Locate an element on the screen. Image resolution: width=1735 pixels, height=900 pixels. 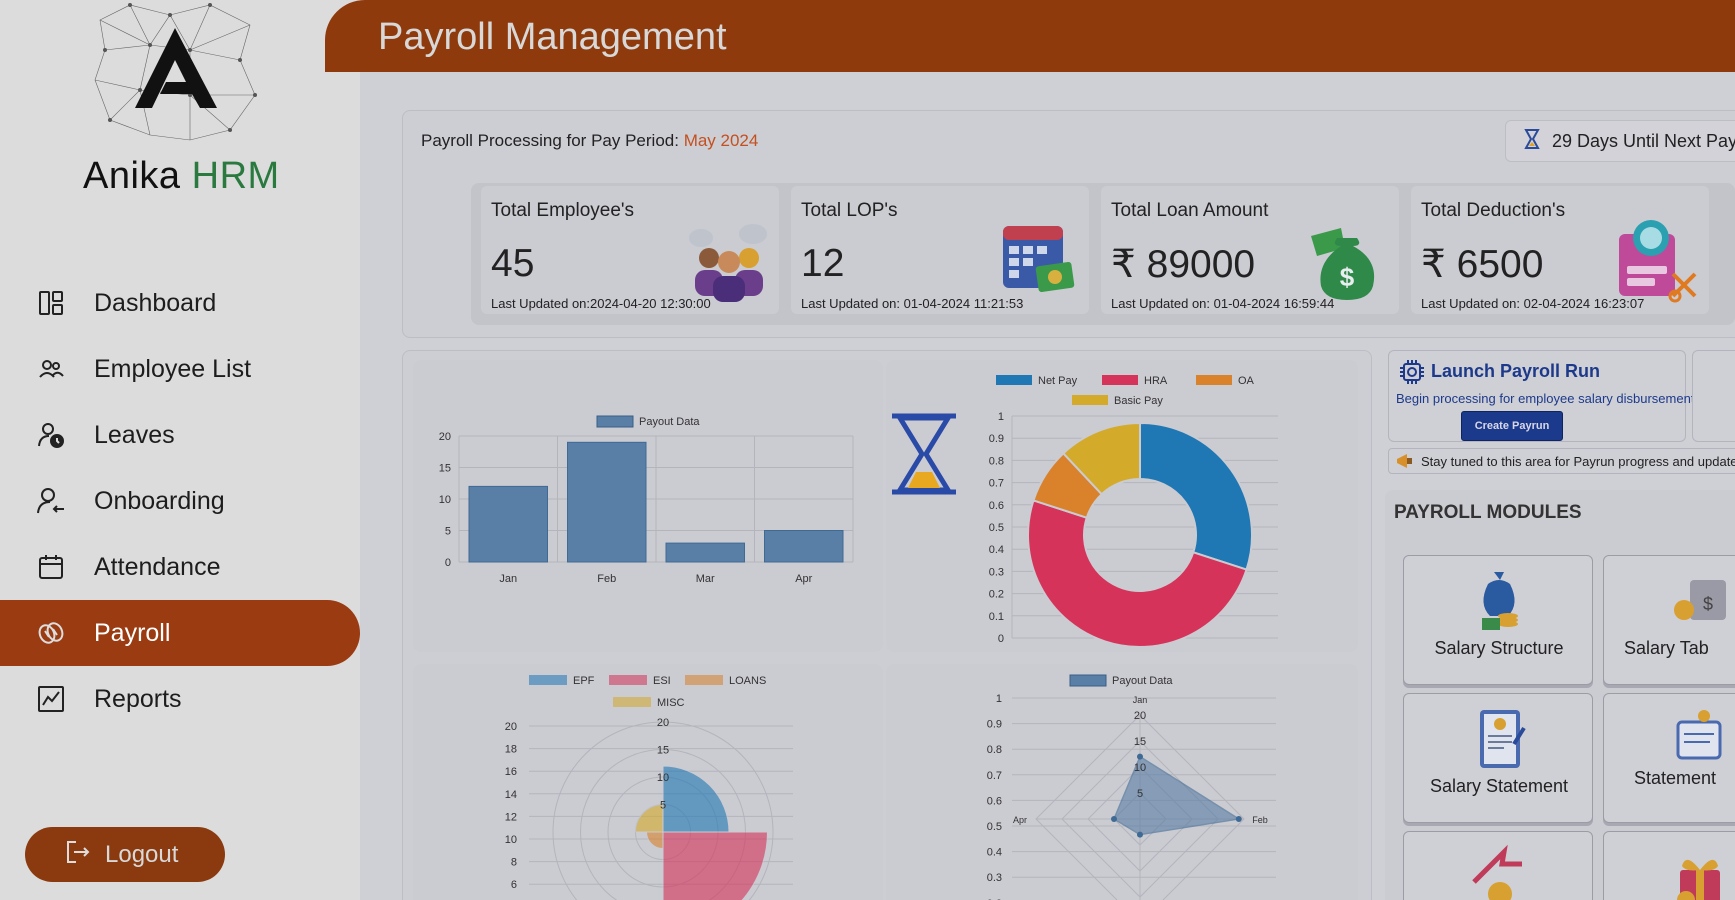
x-tick-label: Feb is located at coordinates (606, 579).